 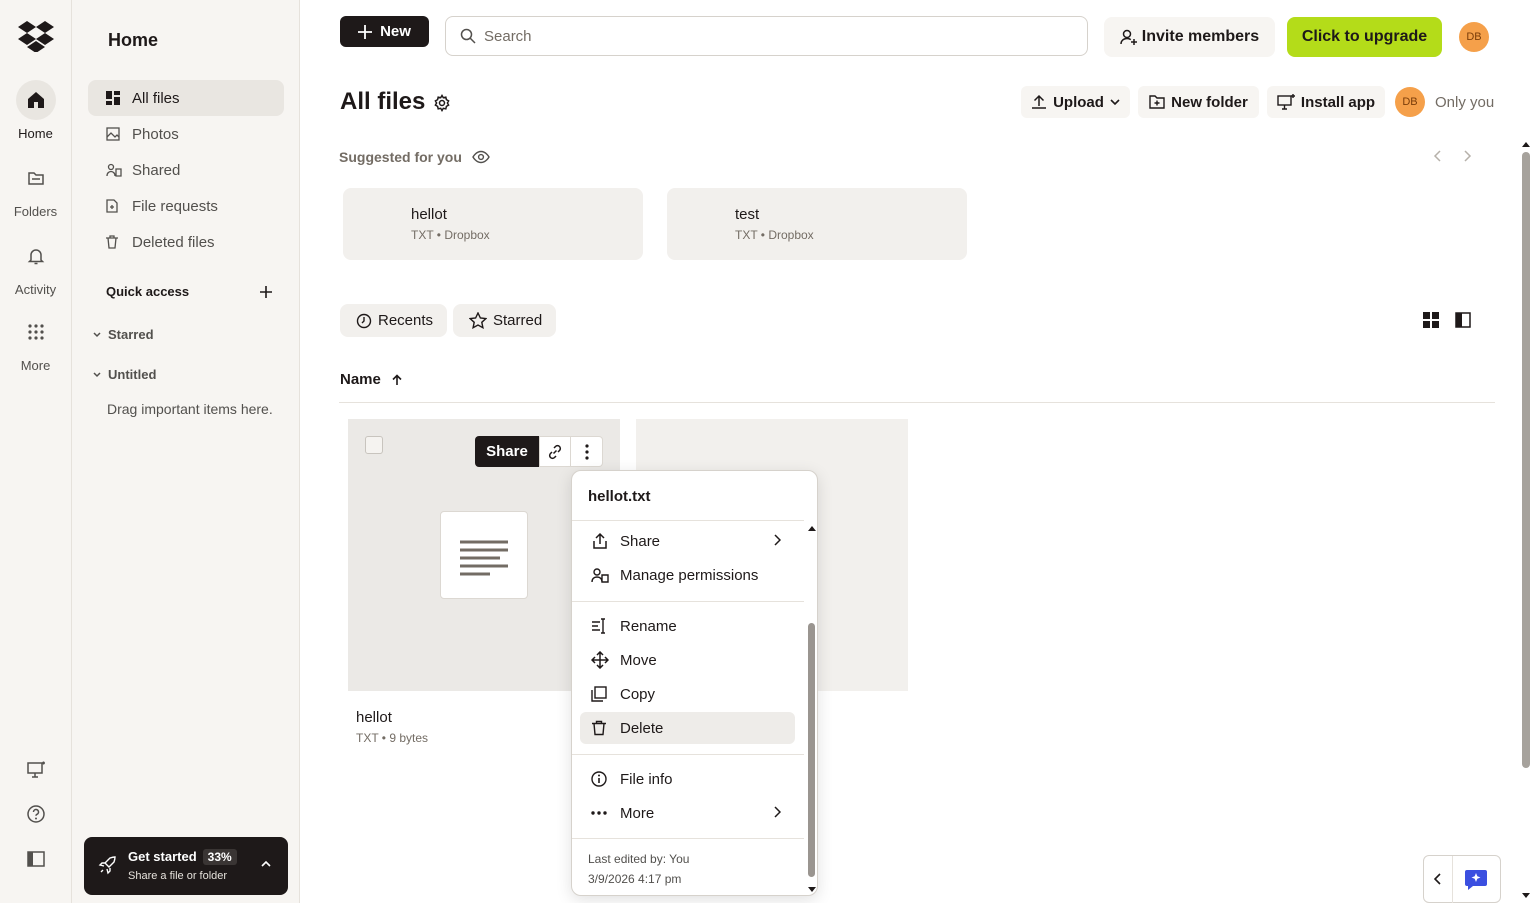 What do you see at coordinates (133, 40) in the screenshot?
I see `sidebar-title: Home` at bounding box center [133, 40].